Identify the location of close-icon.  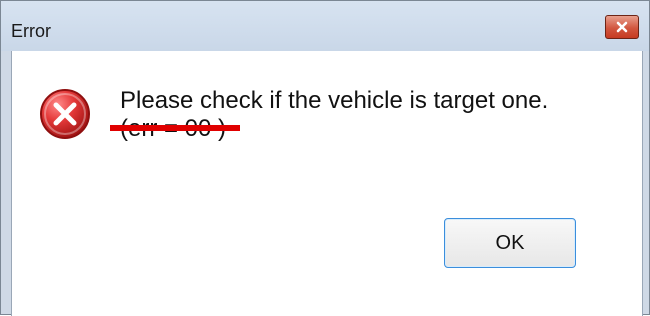
(622, 27).